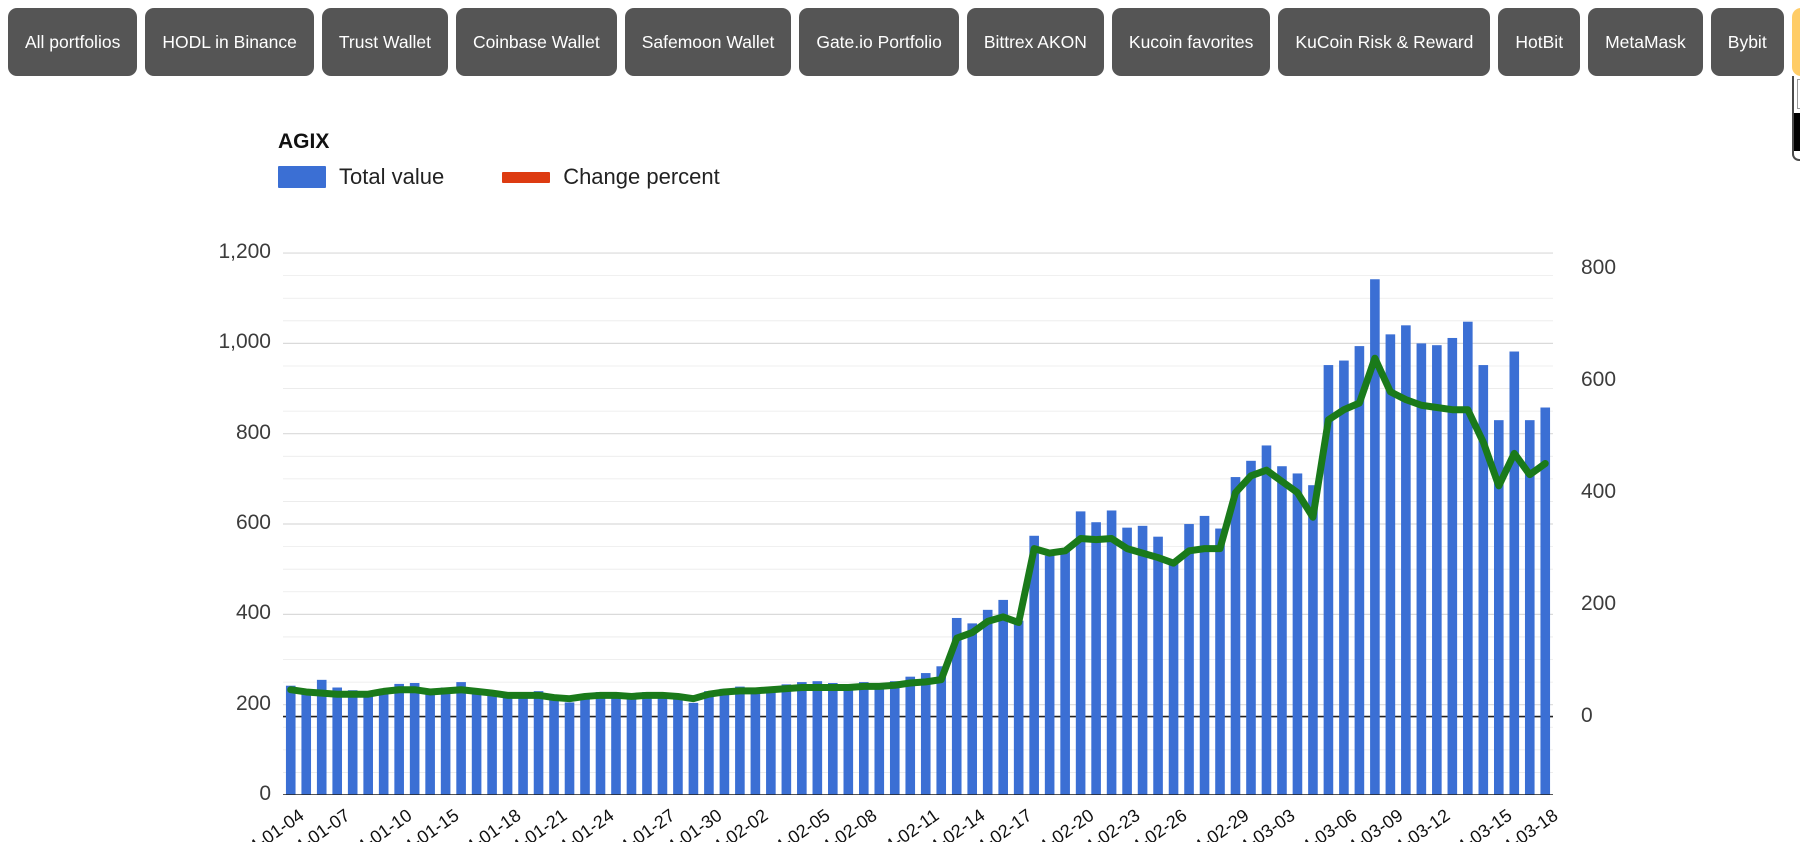 This screenshot has width=1800, height=842. I want to click on tab-kucoin-risk-reward: KuCoin Risk & Reward, so click(1384, 42).